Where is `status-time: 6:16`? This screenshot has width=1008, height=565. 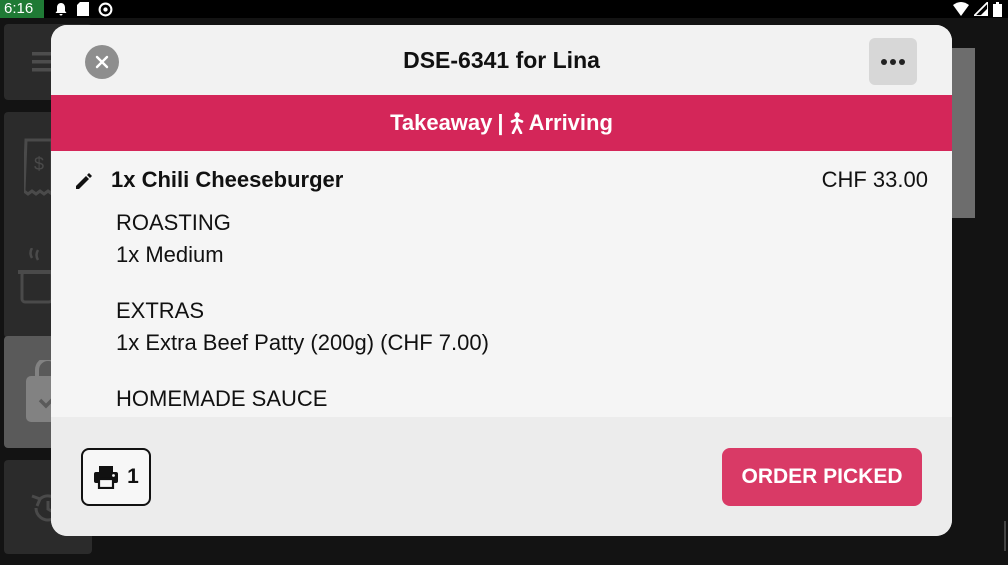
status-time: 6:16 is located at coordinates (19, 8).